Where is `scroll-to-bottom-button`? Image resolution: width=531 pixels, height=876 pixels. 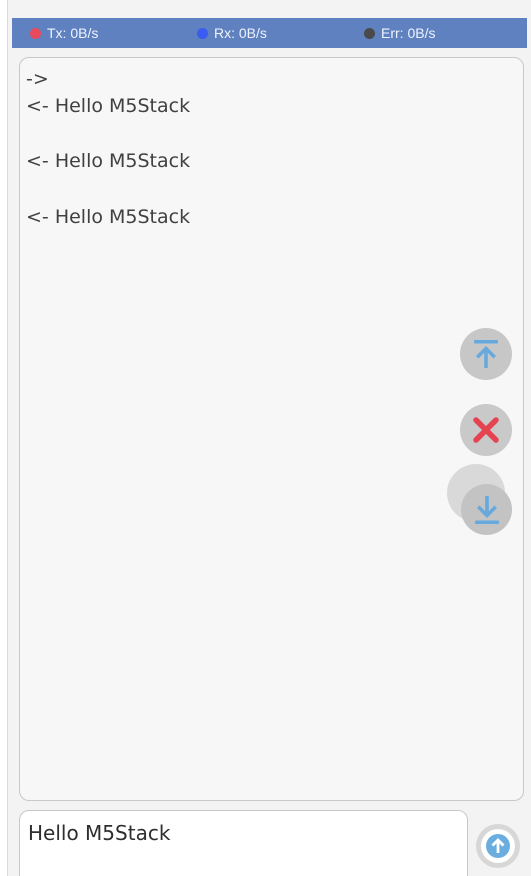 scroll-to-bottom-button is located at coordinates (486, 509).